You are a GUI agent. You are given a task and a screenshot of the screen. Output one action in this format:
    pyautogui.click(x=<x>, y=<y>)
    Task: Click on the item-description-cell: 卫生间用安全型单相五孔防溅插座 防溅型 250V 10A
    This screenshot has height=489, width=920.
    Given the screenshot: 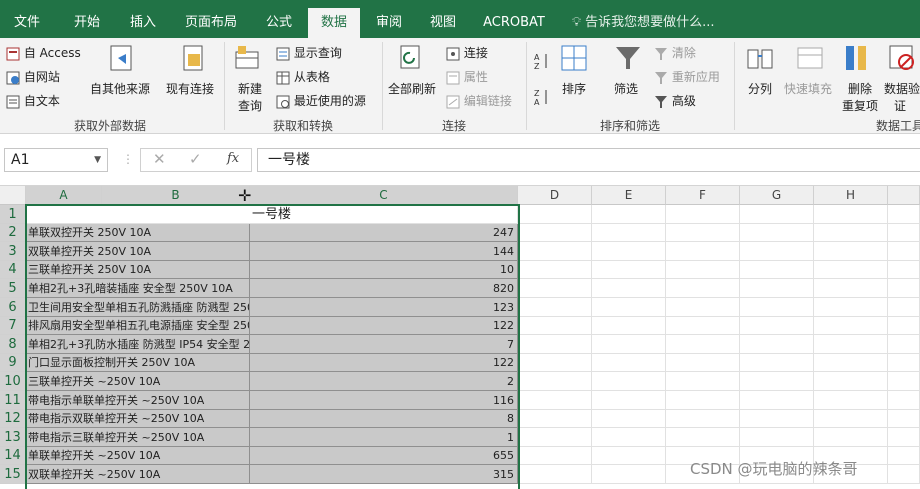 What is the action you would take?
    pyautogui.click(x=138, y=307)
    